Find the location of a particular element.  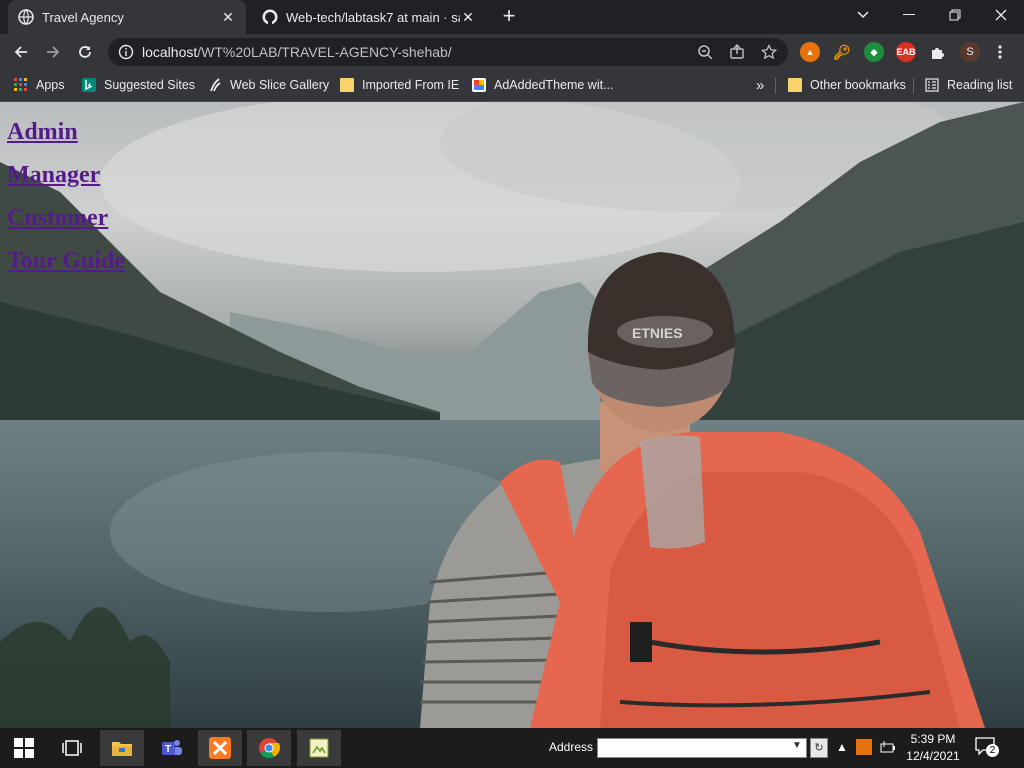

bookmark-label: Suggested Sites is located at coordinates (150, 85).